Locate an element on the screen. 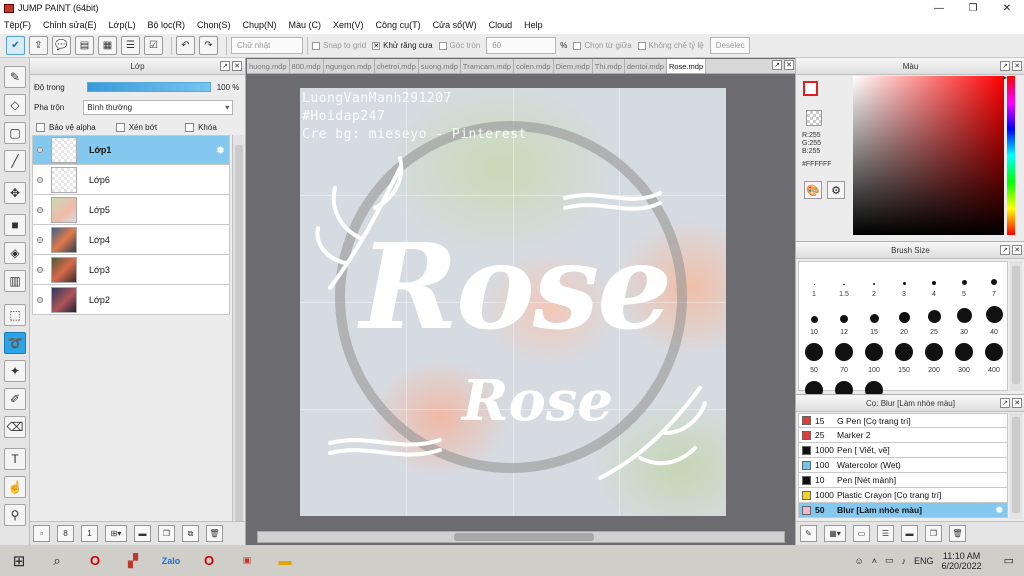 The height and width of the screenshot is (576, 1024). brush-preset-item: 10 Pen [Nét mảnh] is located at coordinates (903, 480).